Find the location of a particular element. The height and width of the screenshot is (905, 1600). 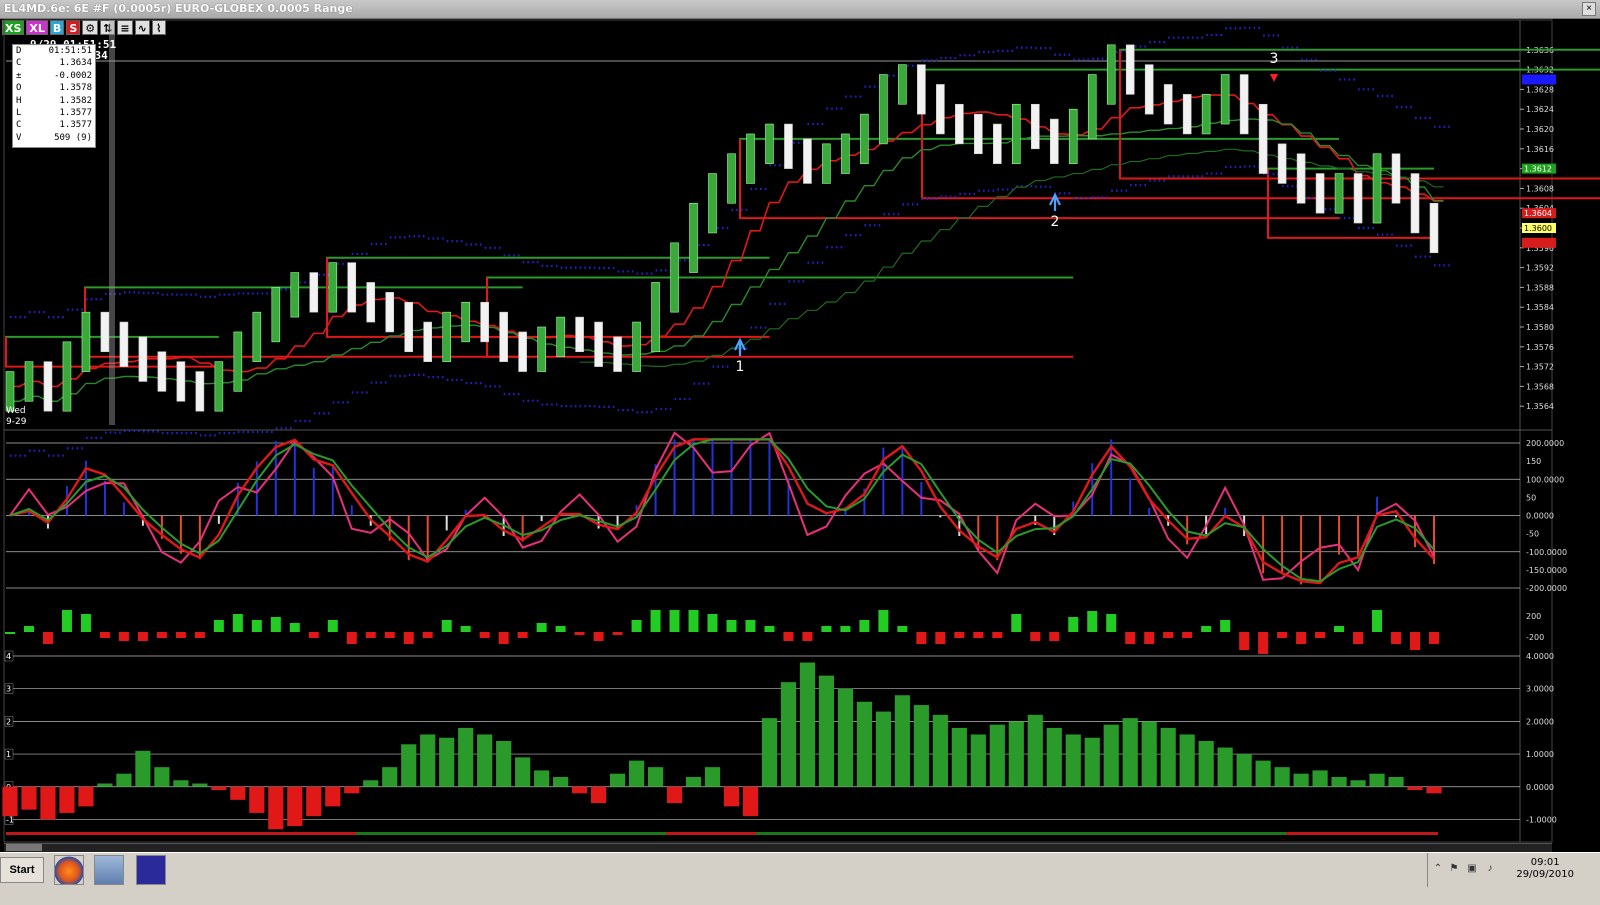

horizontal-scrollbar is located at coordinates (778, 847).